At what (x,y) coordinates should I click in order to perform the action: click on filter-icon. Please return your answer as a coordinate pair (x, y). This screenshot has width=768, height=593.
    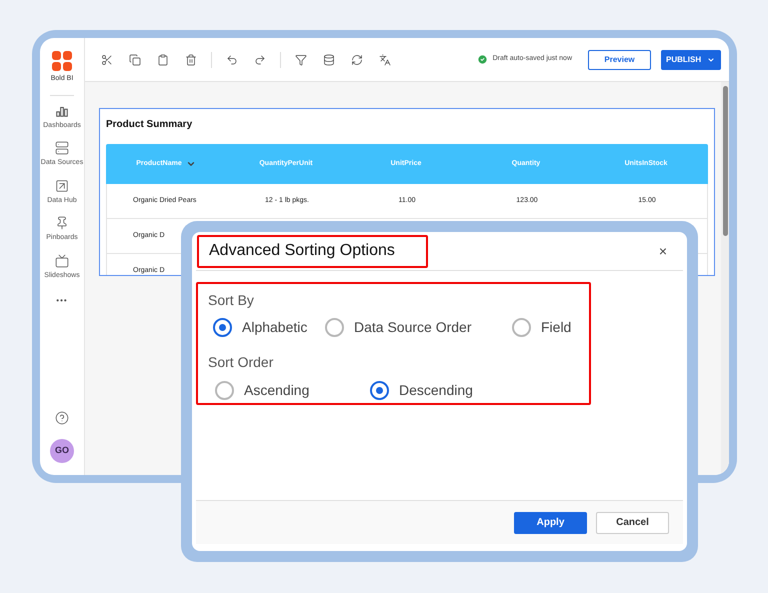
    Looking at the image, I should click on (301, 60).